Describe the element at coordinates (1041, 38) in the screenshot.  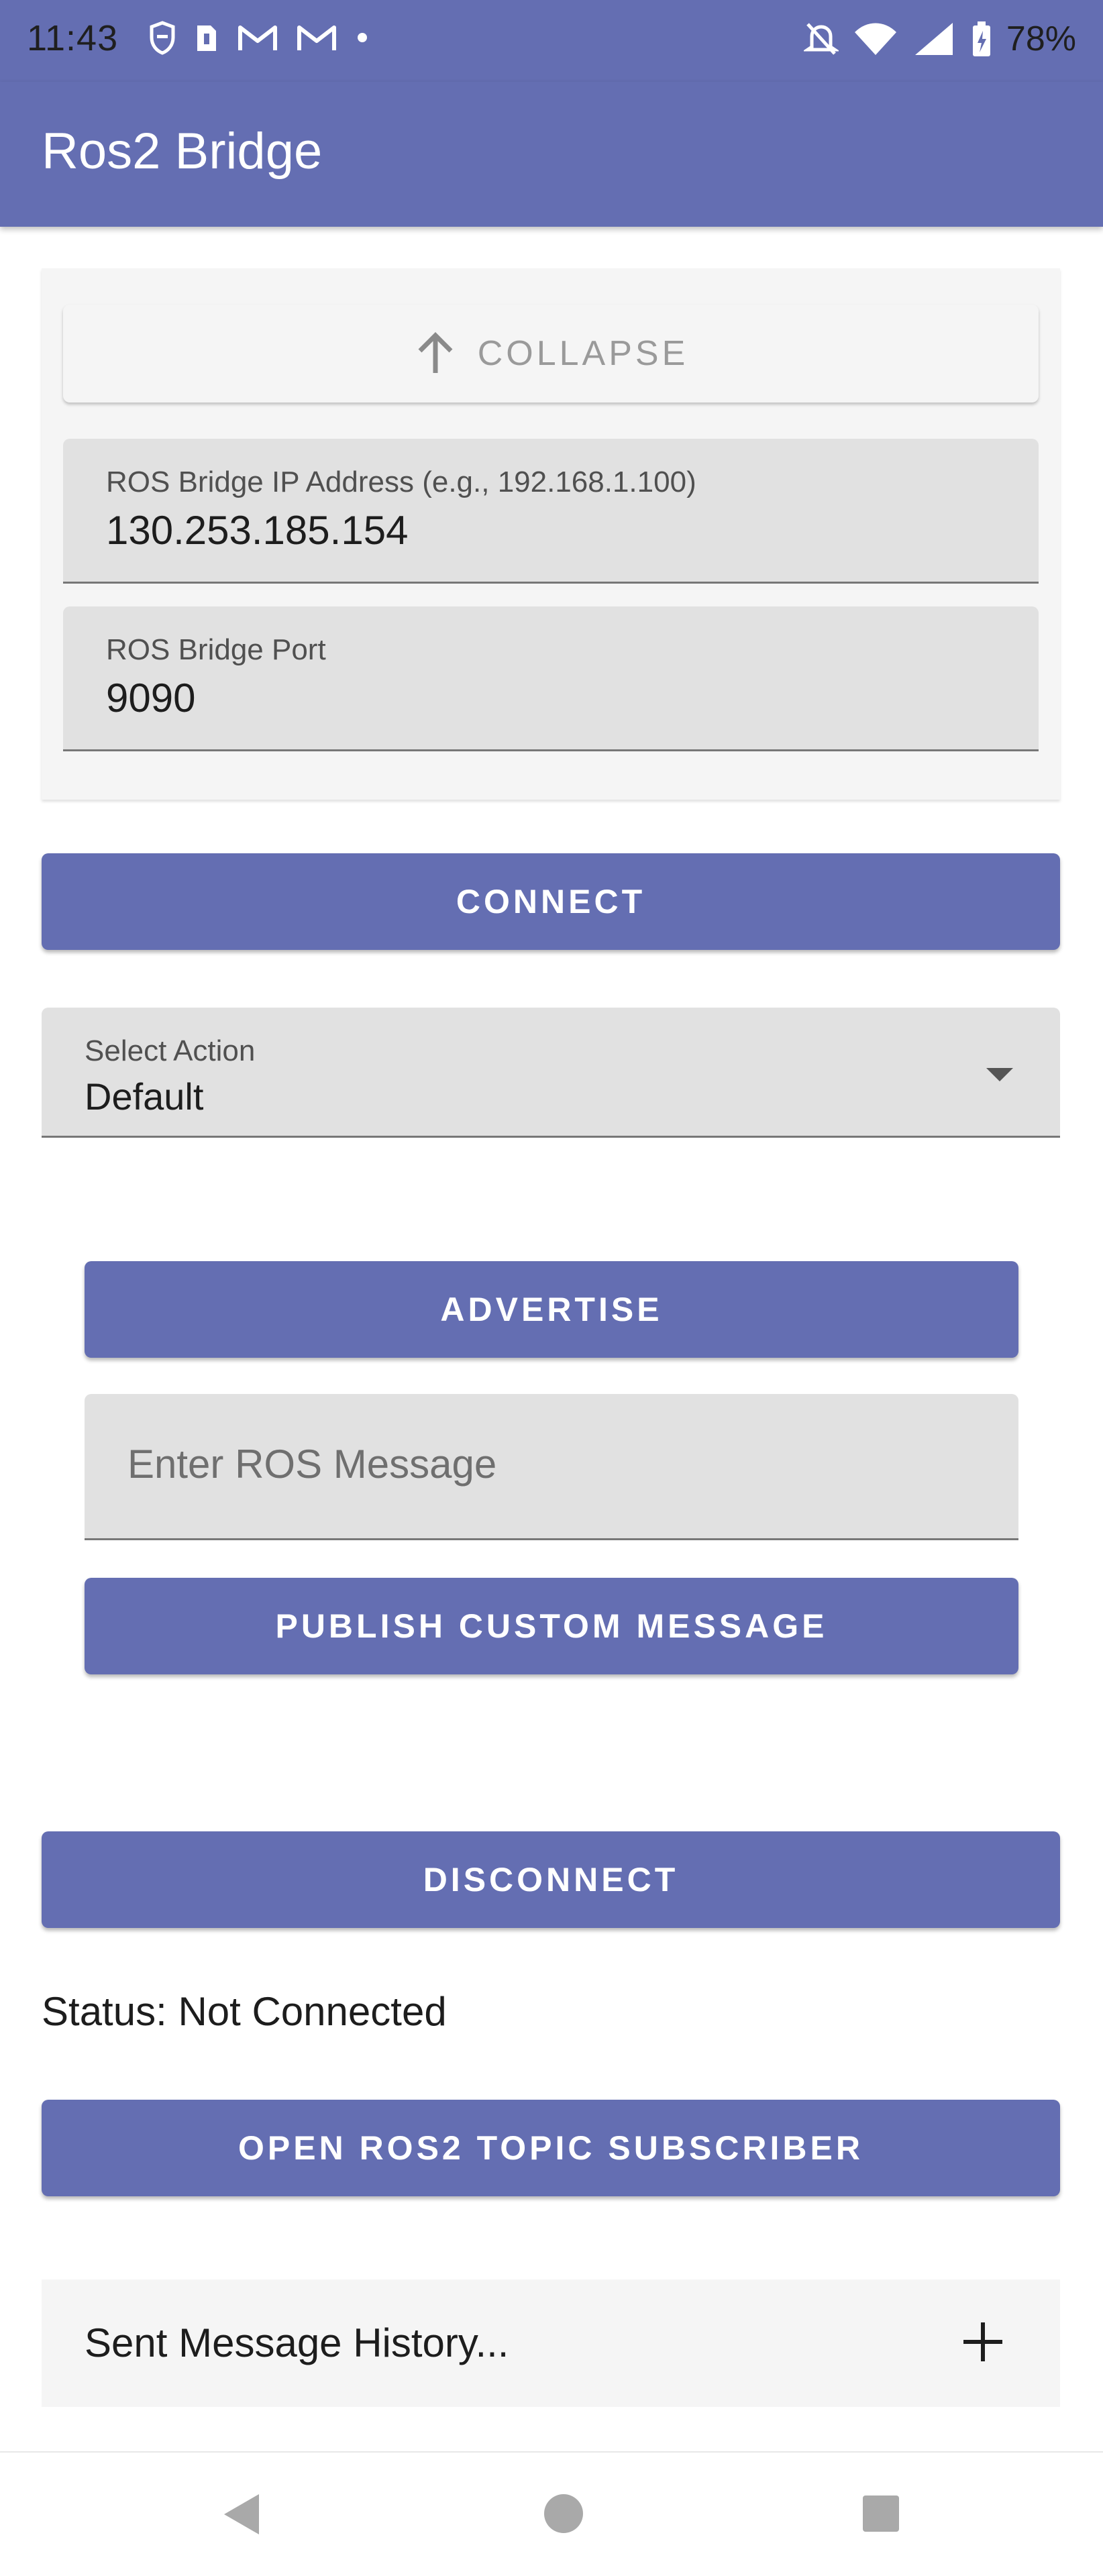
I see `battery-percent: 78%` at that location.